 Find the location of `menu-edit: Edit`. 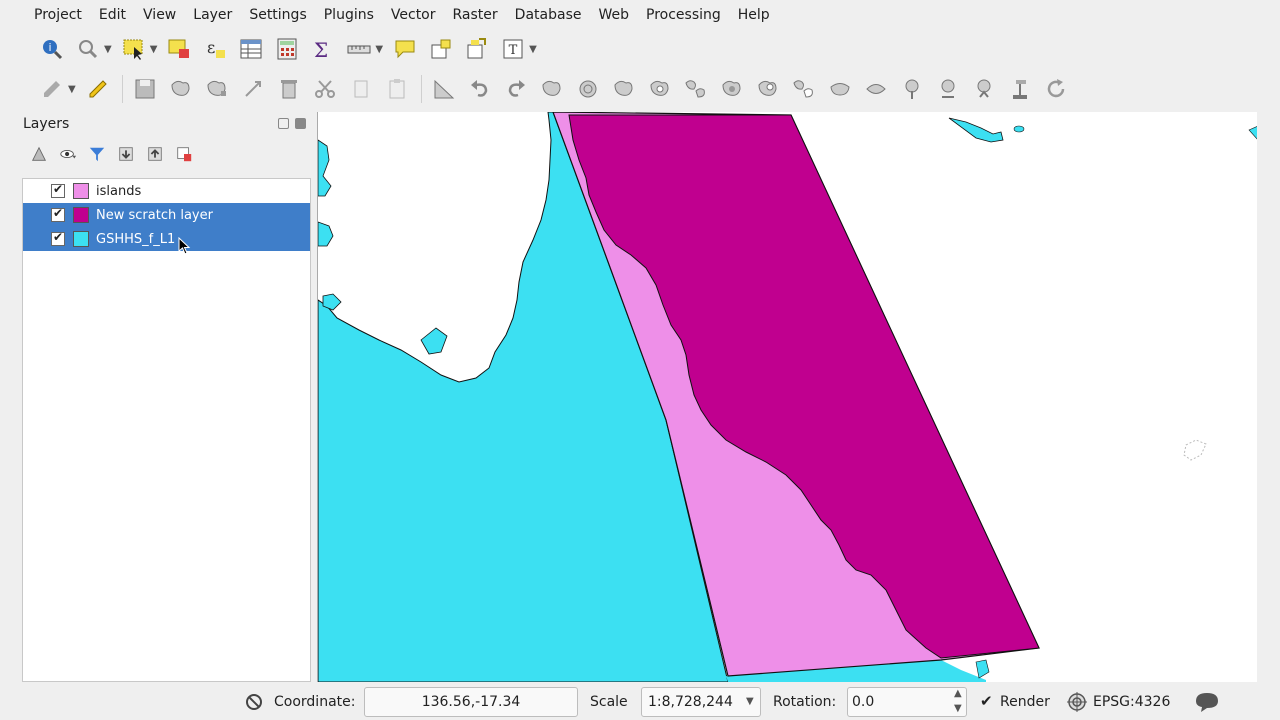

menu-edit: Edit is located at coordinates (112, 15).